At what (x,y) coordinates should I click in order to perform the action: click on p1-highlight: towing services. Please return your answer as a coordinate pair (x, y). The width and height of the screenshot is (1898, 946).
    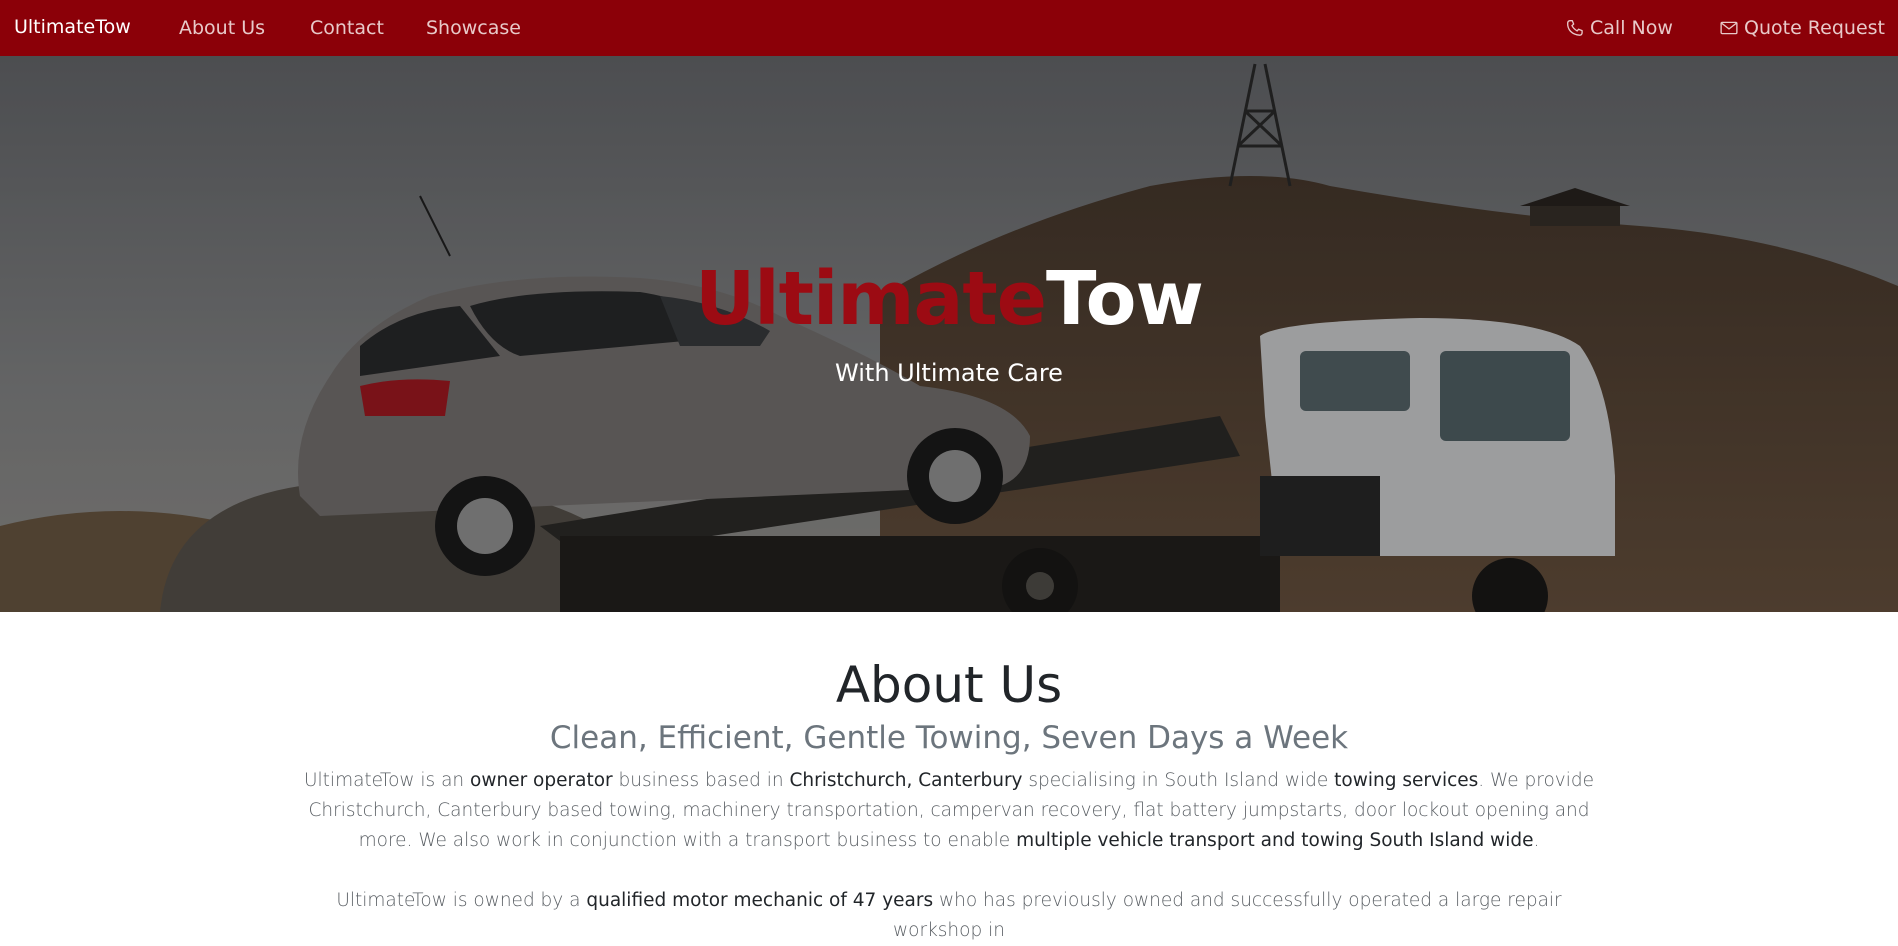
    Looking at the image, I should click on (1406, 780).